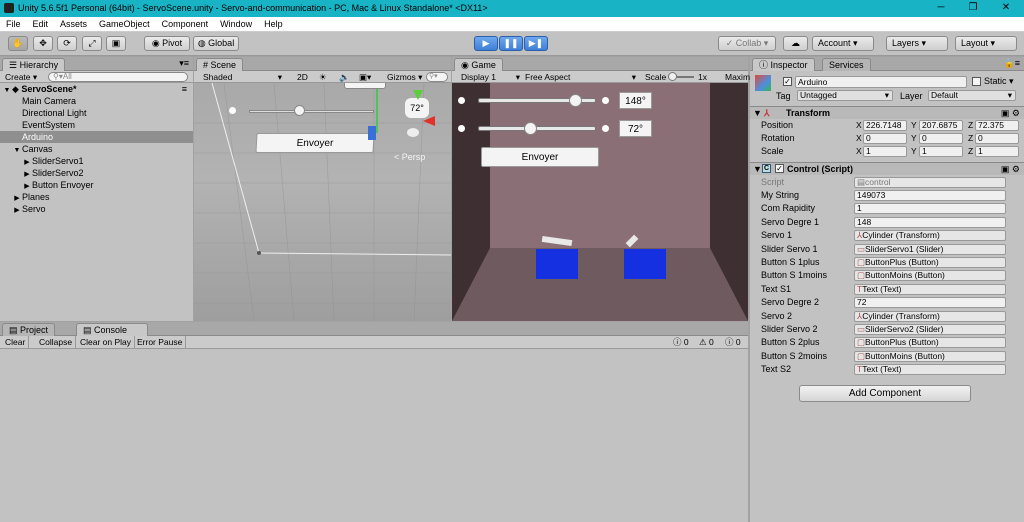 The image size is (1024, 522). I want to click on slider2-plus-dot-icon, so click(605, 128).